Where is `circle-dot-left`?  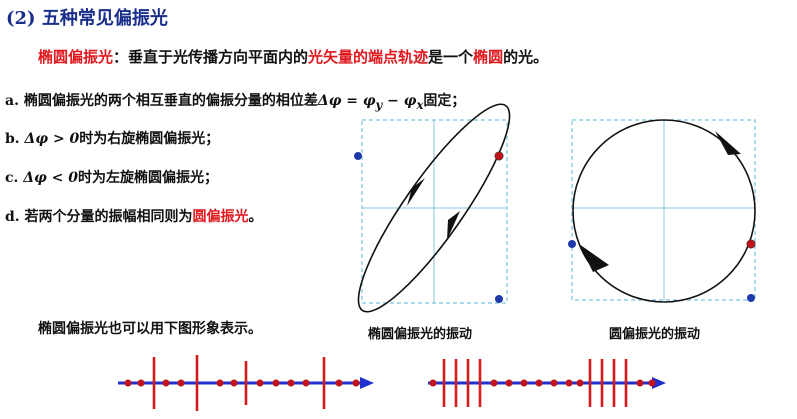 circle-dot-left is located at coordinates (572, 244).